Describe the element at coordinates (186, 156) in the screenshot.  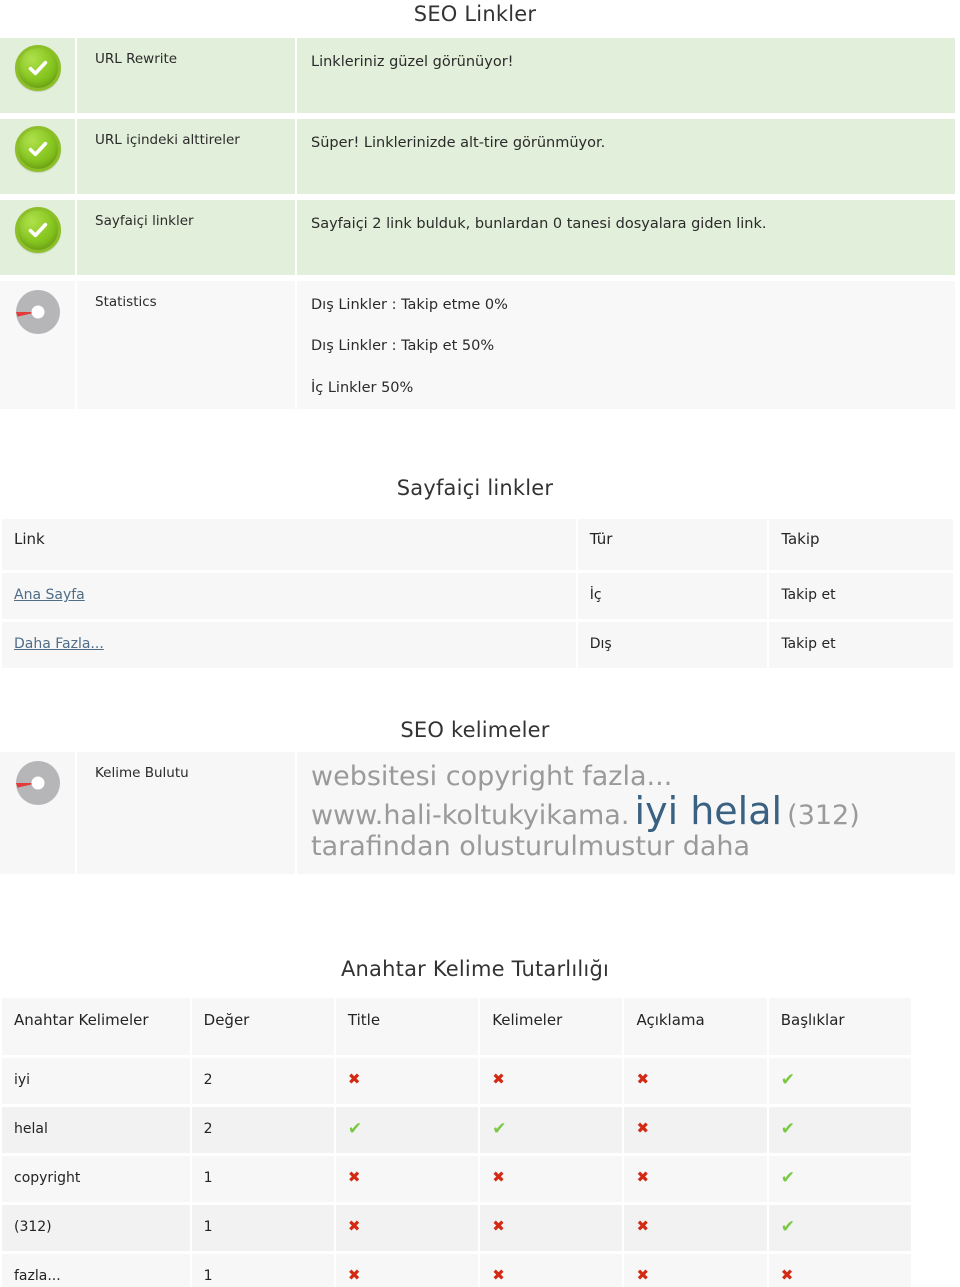
I see `status-label: URL içindeki alttireler` at that location.